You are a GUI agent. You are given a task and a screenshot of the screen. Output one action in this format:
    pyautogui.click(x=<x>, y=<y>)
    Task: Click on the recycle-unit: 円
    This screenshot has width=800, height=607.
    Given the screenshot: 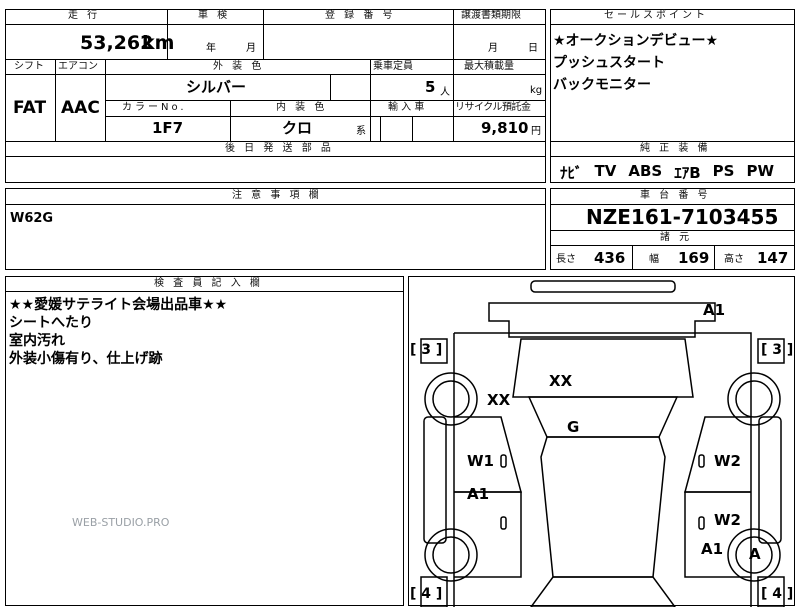 What is the action you would take?
    pyautogui.click(x=536, y=131)
    